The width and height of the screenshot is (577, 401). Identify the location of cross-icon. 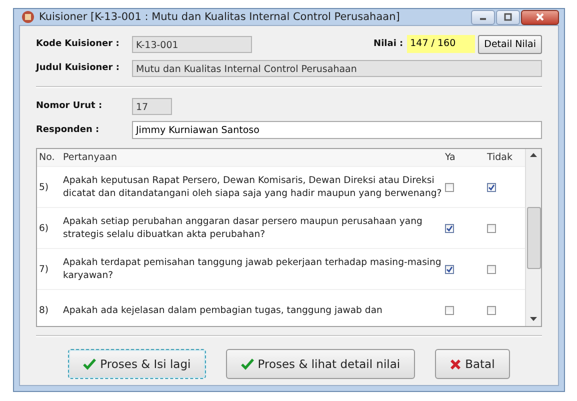
(456, 364).